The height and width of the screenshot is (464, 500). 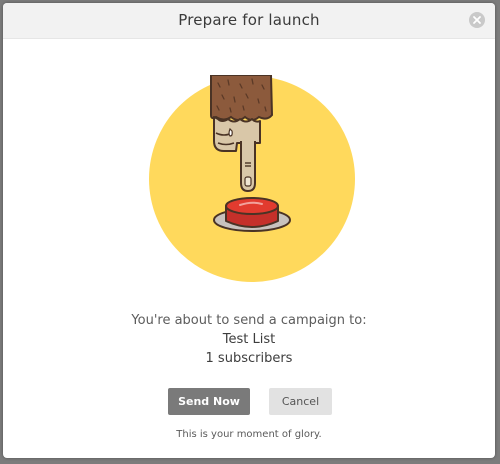 I want to click on send-now-button: Send Now, so click(x=209, y=401).